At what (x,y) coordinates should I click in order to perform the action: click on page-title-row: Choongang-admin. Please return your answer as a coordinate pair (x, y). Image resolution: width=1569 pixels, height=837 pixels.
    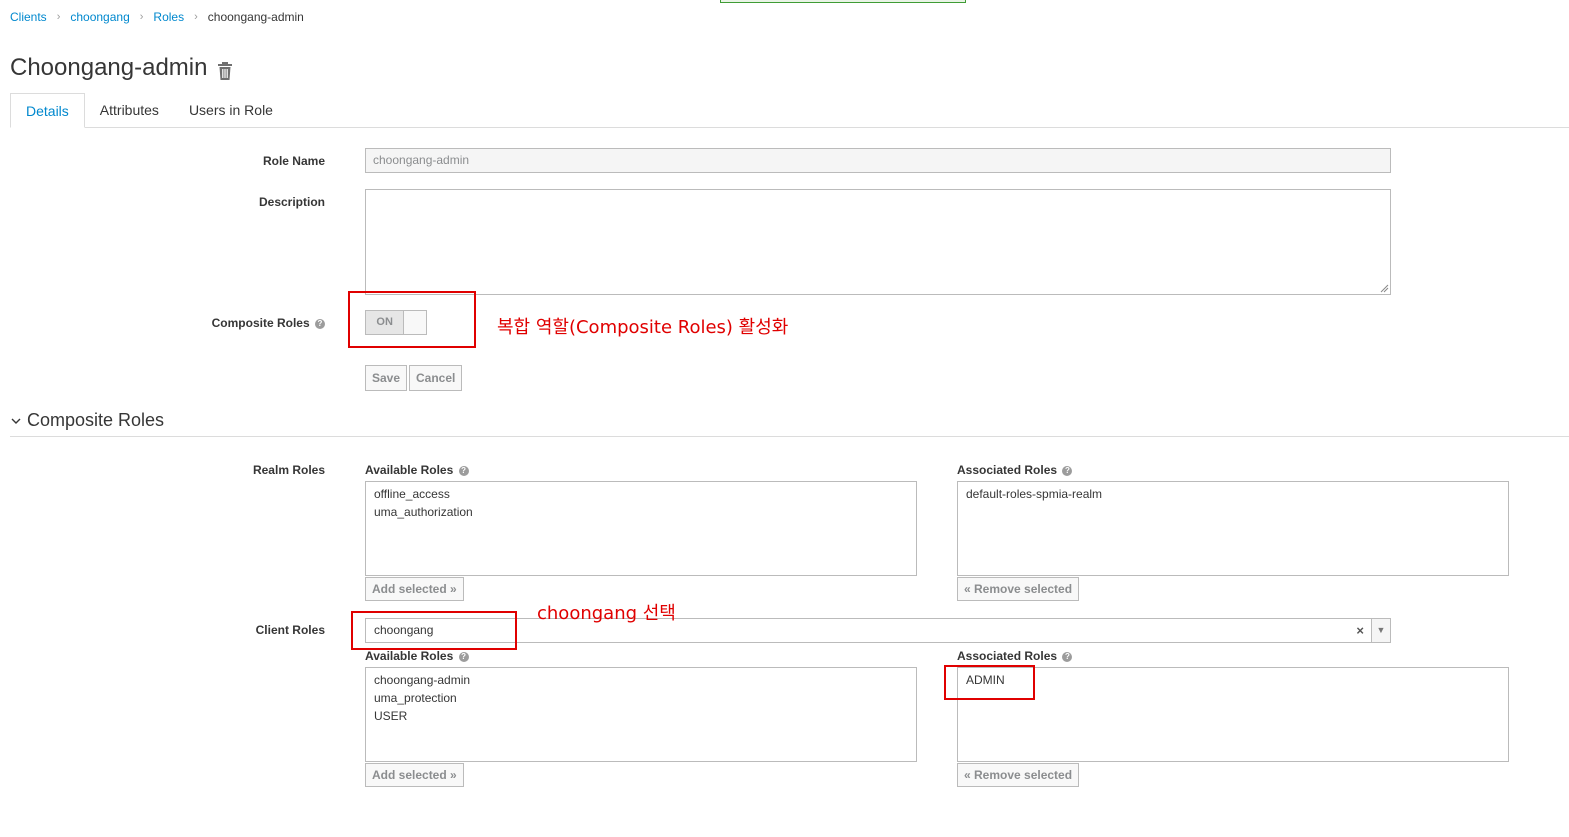
    Looking at the image, I should click on (121, 68).